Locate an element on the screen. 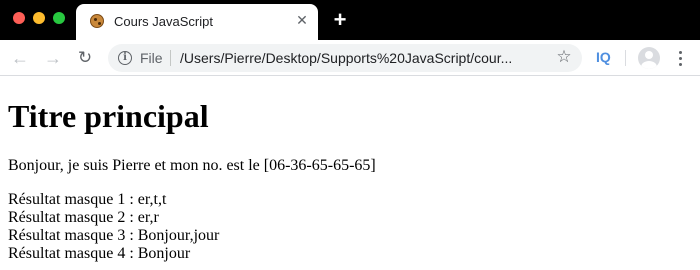 This screenshot has height=270, width=700. result-line-1: Résultat masque 1 : er,t,t is located at coordinates (87, 199).